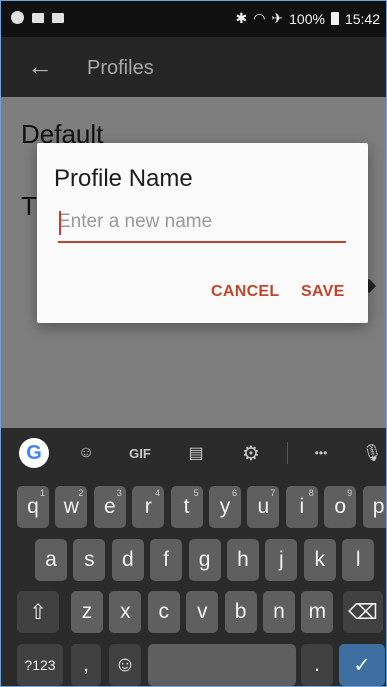 The width and height of the screenshot is (387, 687). I want to click on key-hint-o: 9, so click(350, 493).